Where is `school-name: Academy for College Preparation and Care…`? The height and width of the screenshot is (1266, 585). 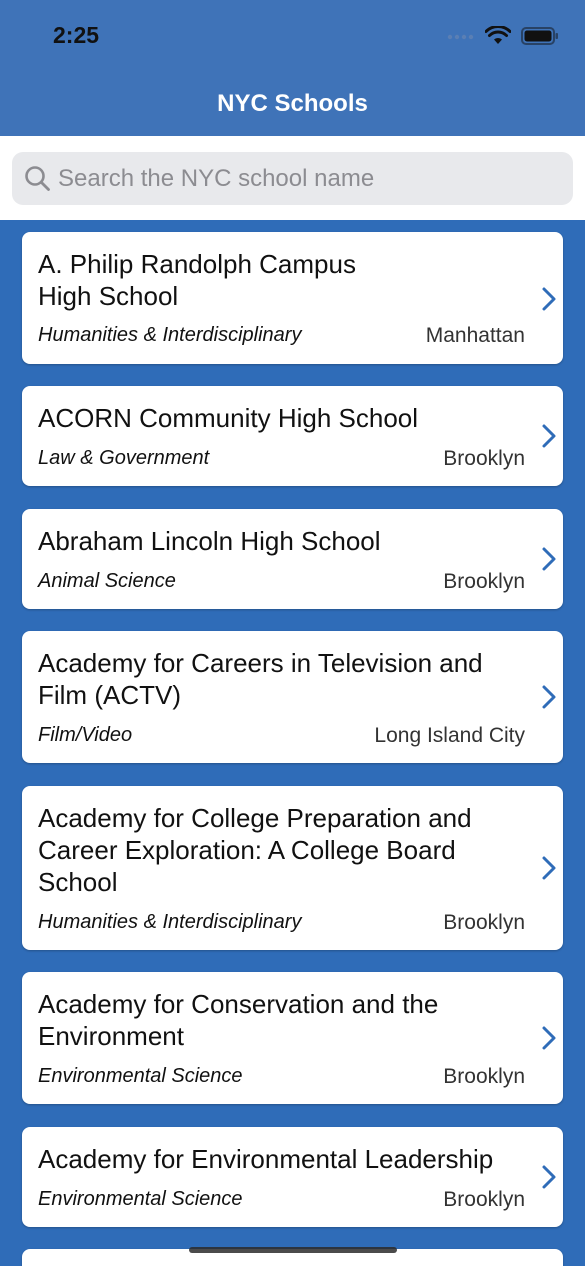 school-name: Academy for College Preparation and Care… is located at coordinates (255, 850).